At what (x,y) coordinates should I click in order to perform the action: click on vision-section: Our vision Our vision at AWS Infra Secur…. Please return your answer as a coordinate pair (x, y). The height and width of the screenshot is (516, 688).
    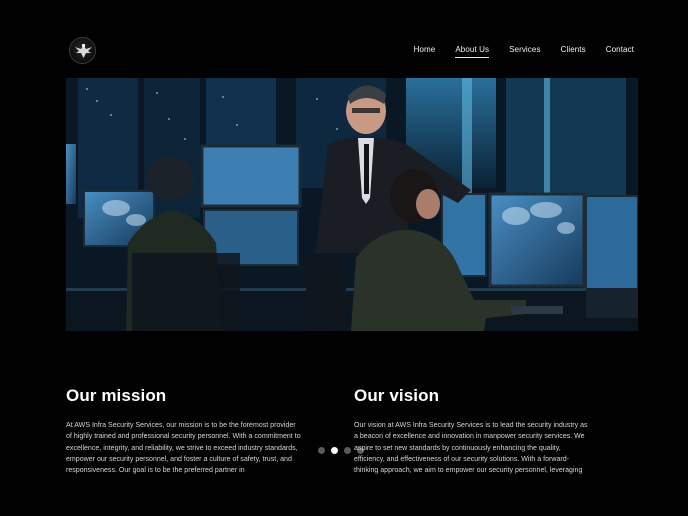
    Looking at the image, I should click on (472, 431).